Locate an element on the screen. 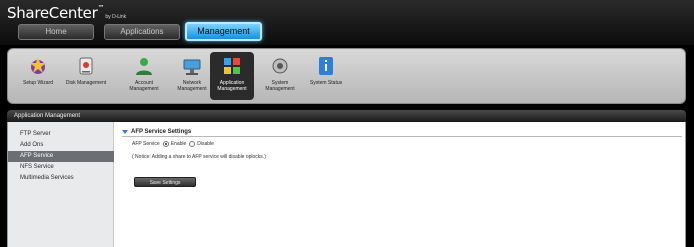 Image resolution: width=694 pixels, height=247 pixels. enable-label: Enable is located at coordinates (178, 144).